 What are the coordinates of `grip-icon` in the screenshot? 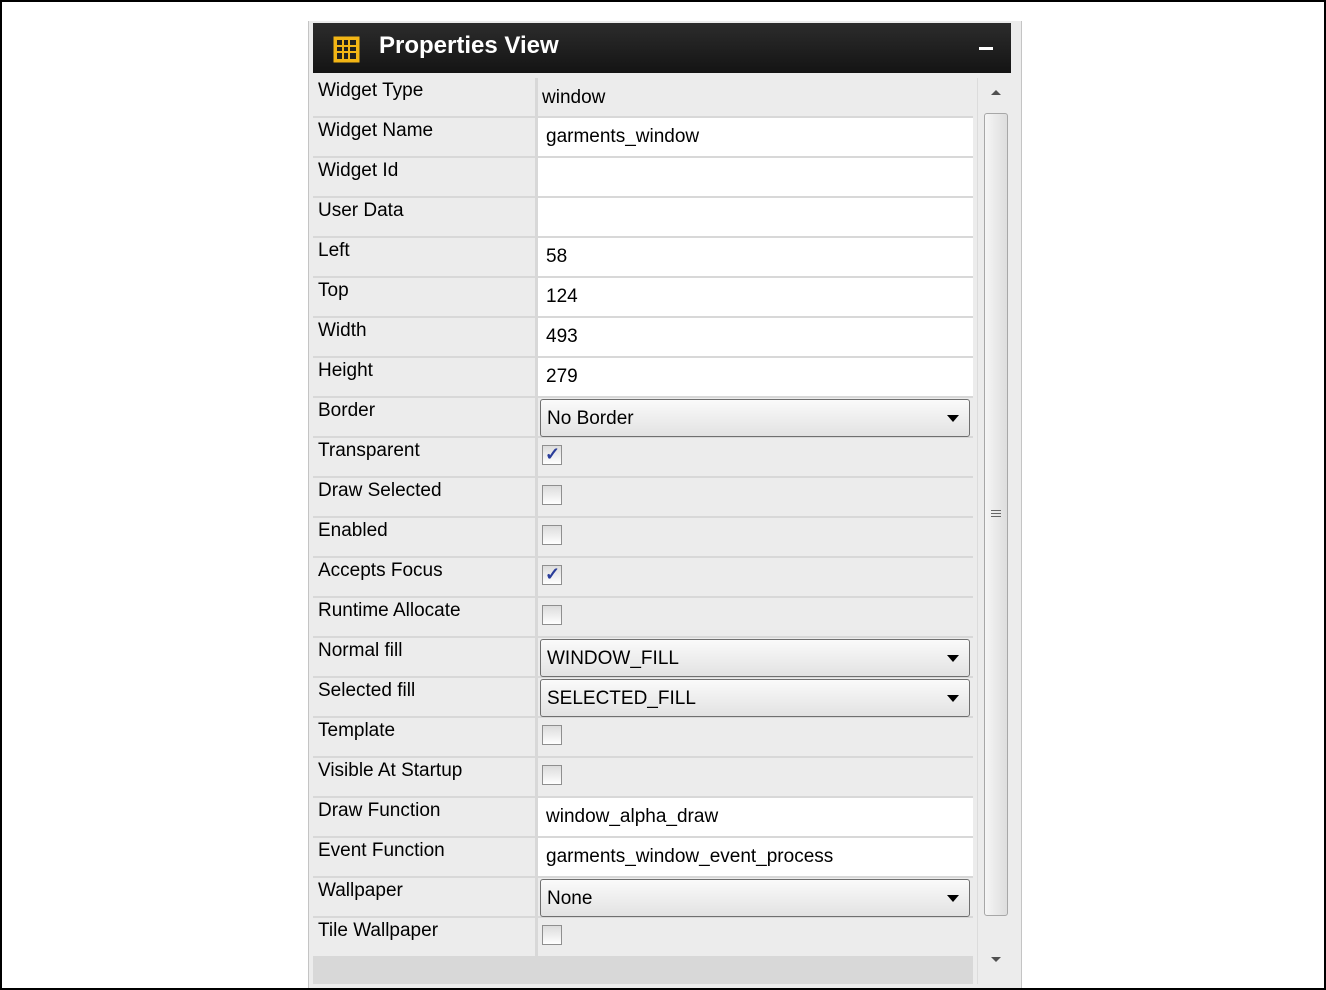 It's located at (996, 515).